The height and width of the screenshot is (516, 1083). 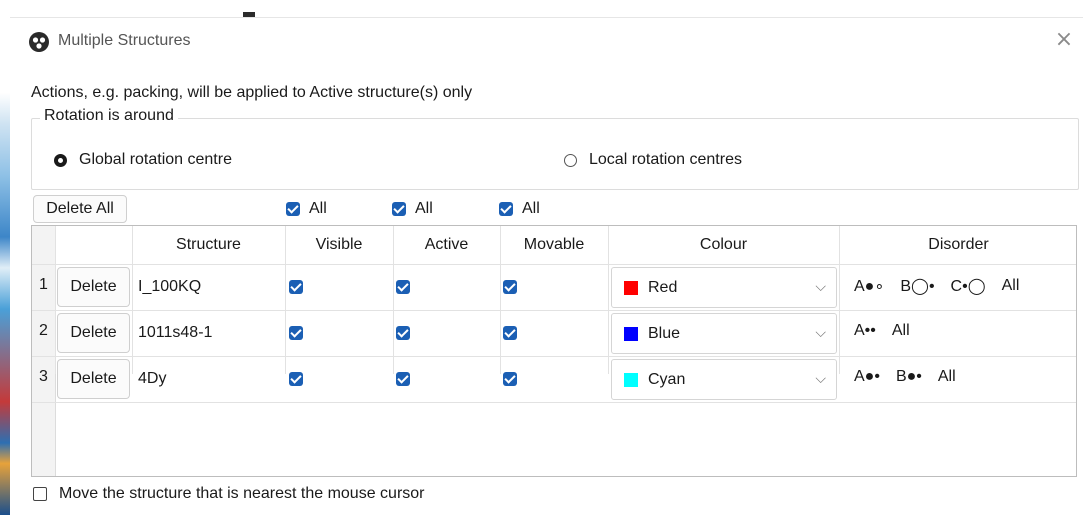 What do you see at coordinates (339, 245) in the screenshot?
I see `header-visible: Visible` at bounding box center [339, 245].